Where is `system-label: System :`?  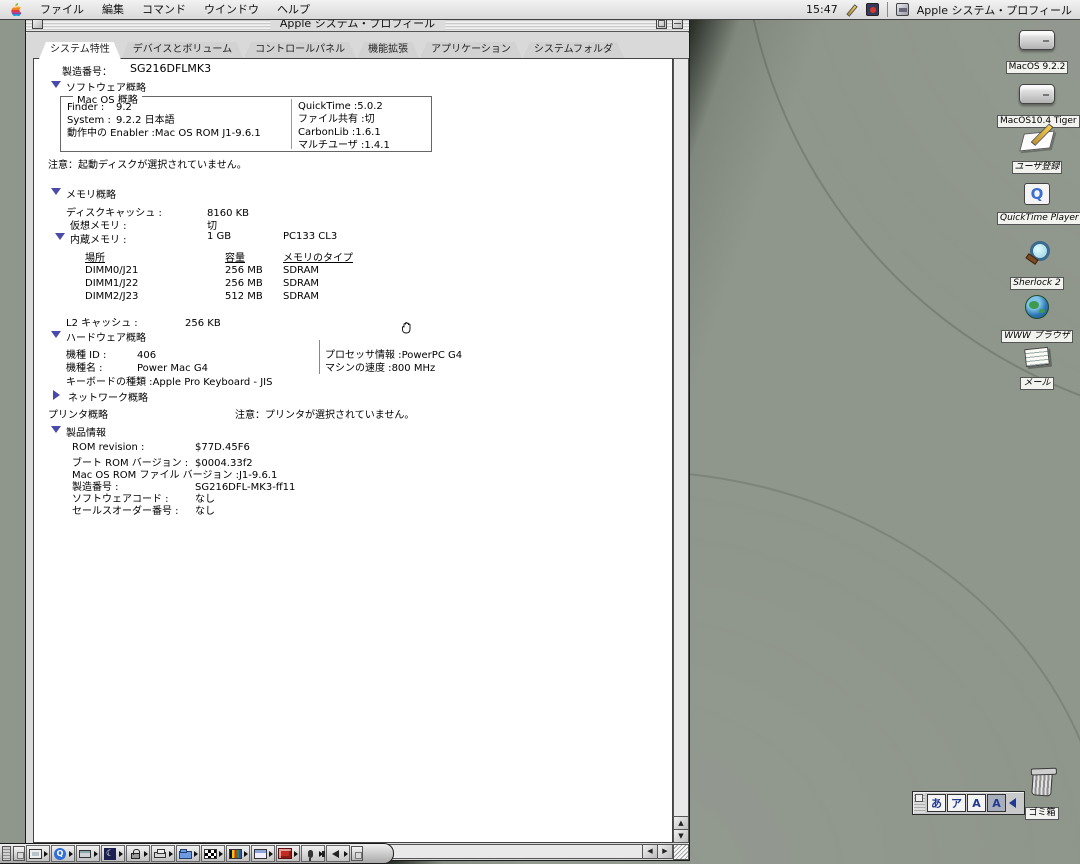
system-label: System : is located at coordinates (89, 120).